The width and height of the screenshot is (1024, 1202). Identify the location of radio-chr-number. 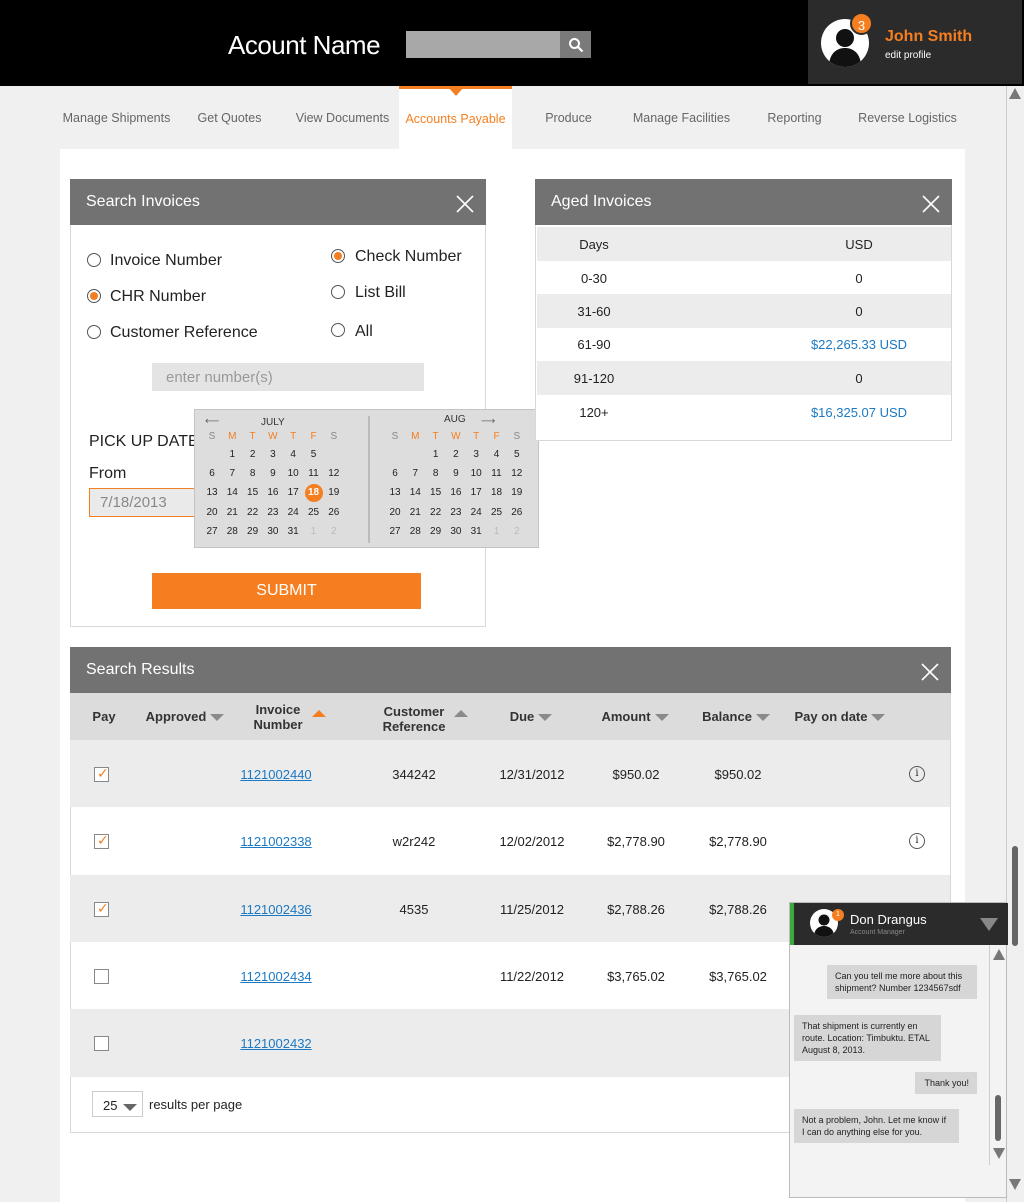
(94, 296).